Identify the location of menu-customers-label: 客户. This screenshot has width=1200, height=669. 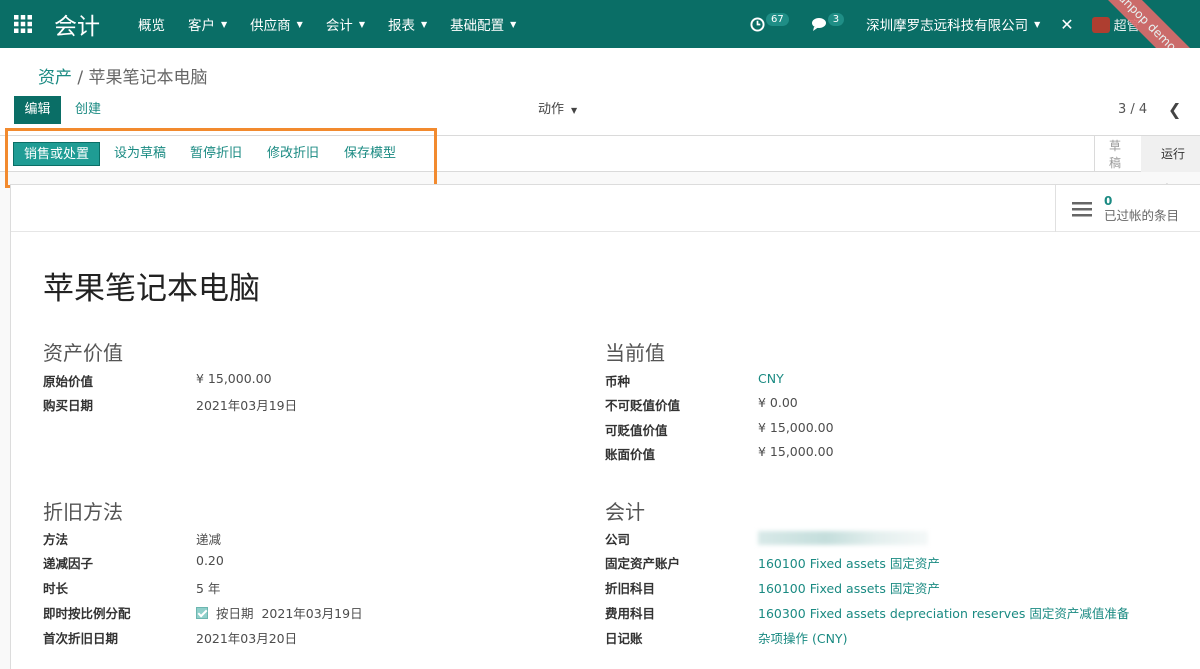
(201, 26).